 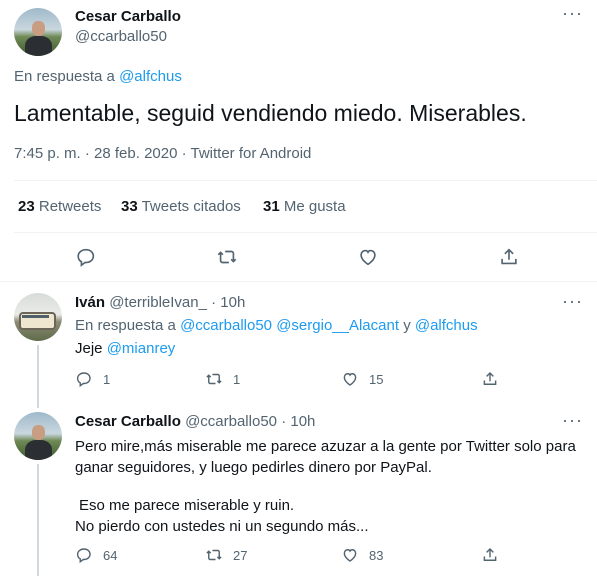 What do you see at coordinates (226, 325) in the screenshot?
I see `reply-to-link: @ccarballo50` at bounding box center [226, 325].